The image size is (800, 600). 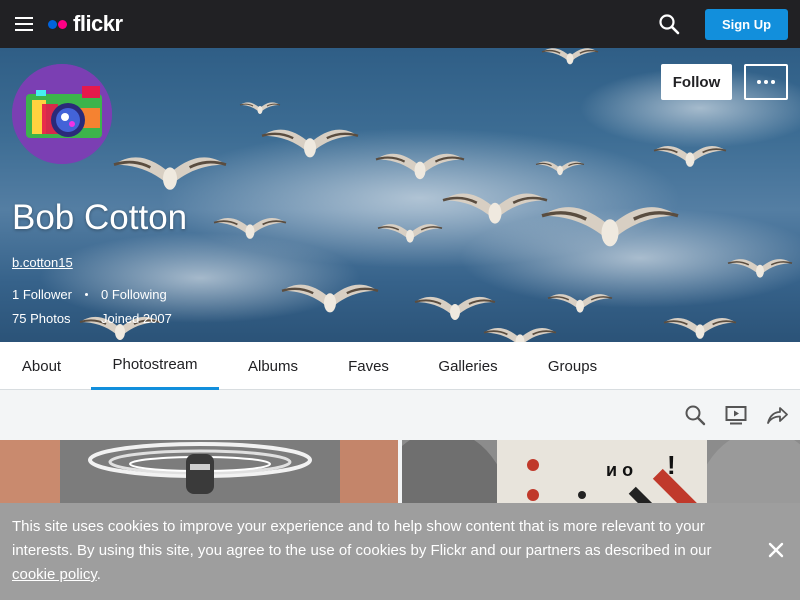 I want to click on cookie-suffix: ., so click(x=98, y=574).